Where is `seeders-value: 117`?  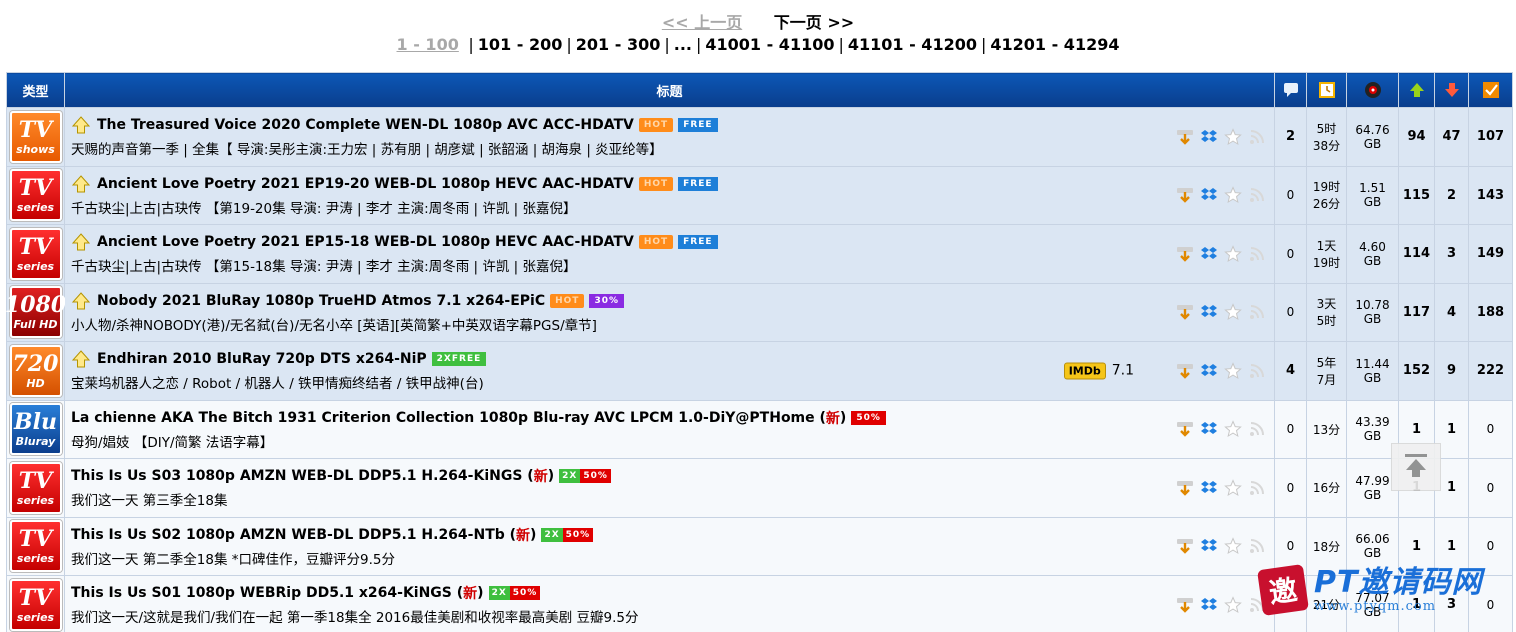 seeders-value: 117 is located at coordinates (1416, 312).